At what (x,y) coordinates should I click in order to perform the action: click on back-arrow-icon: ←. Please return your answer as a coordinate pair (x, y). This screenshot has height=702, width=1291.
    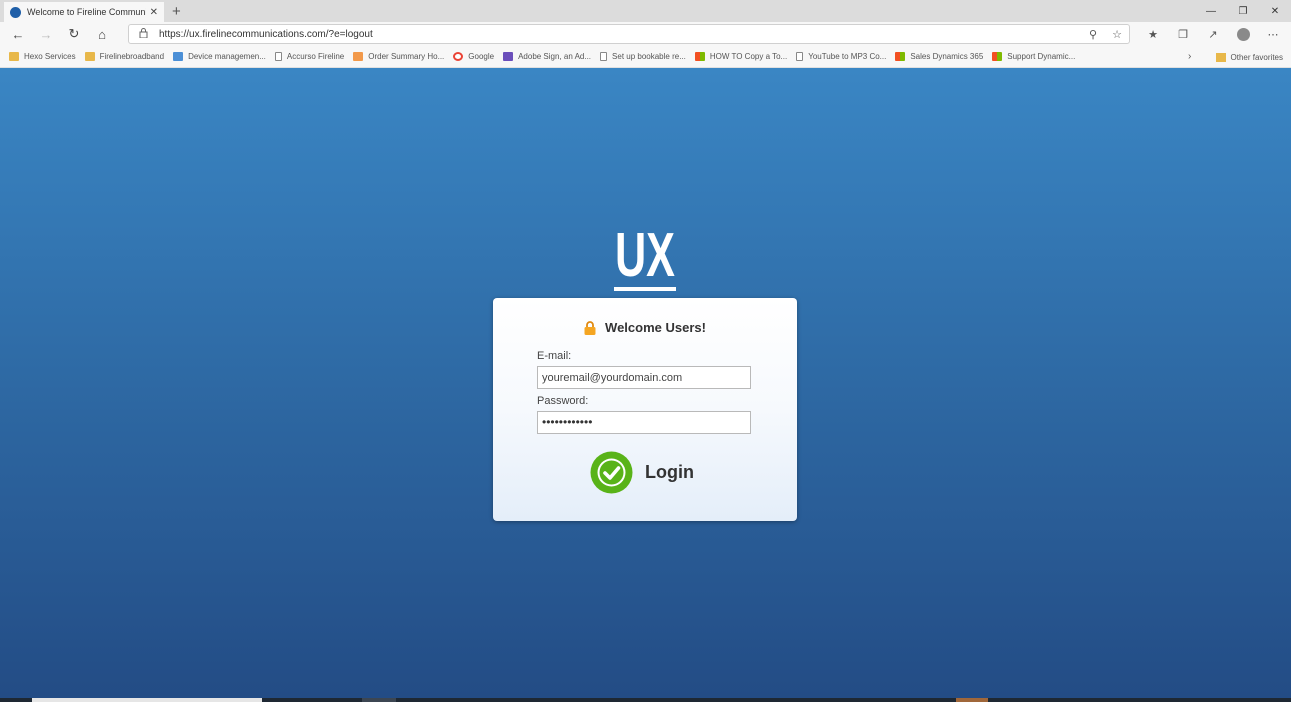
    Looking at the image, I should click on (18, 34).